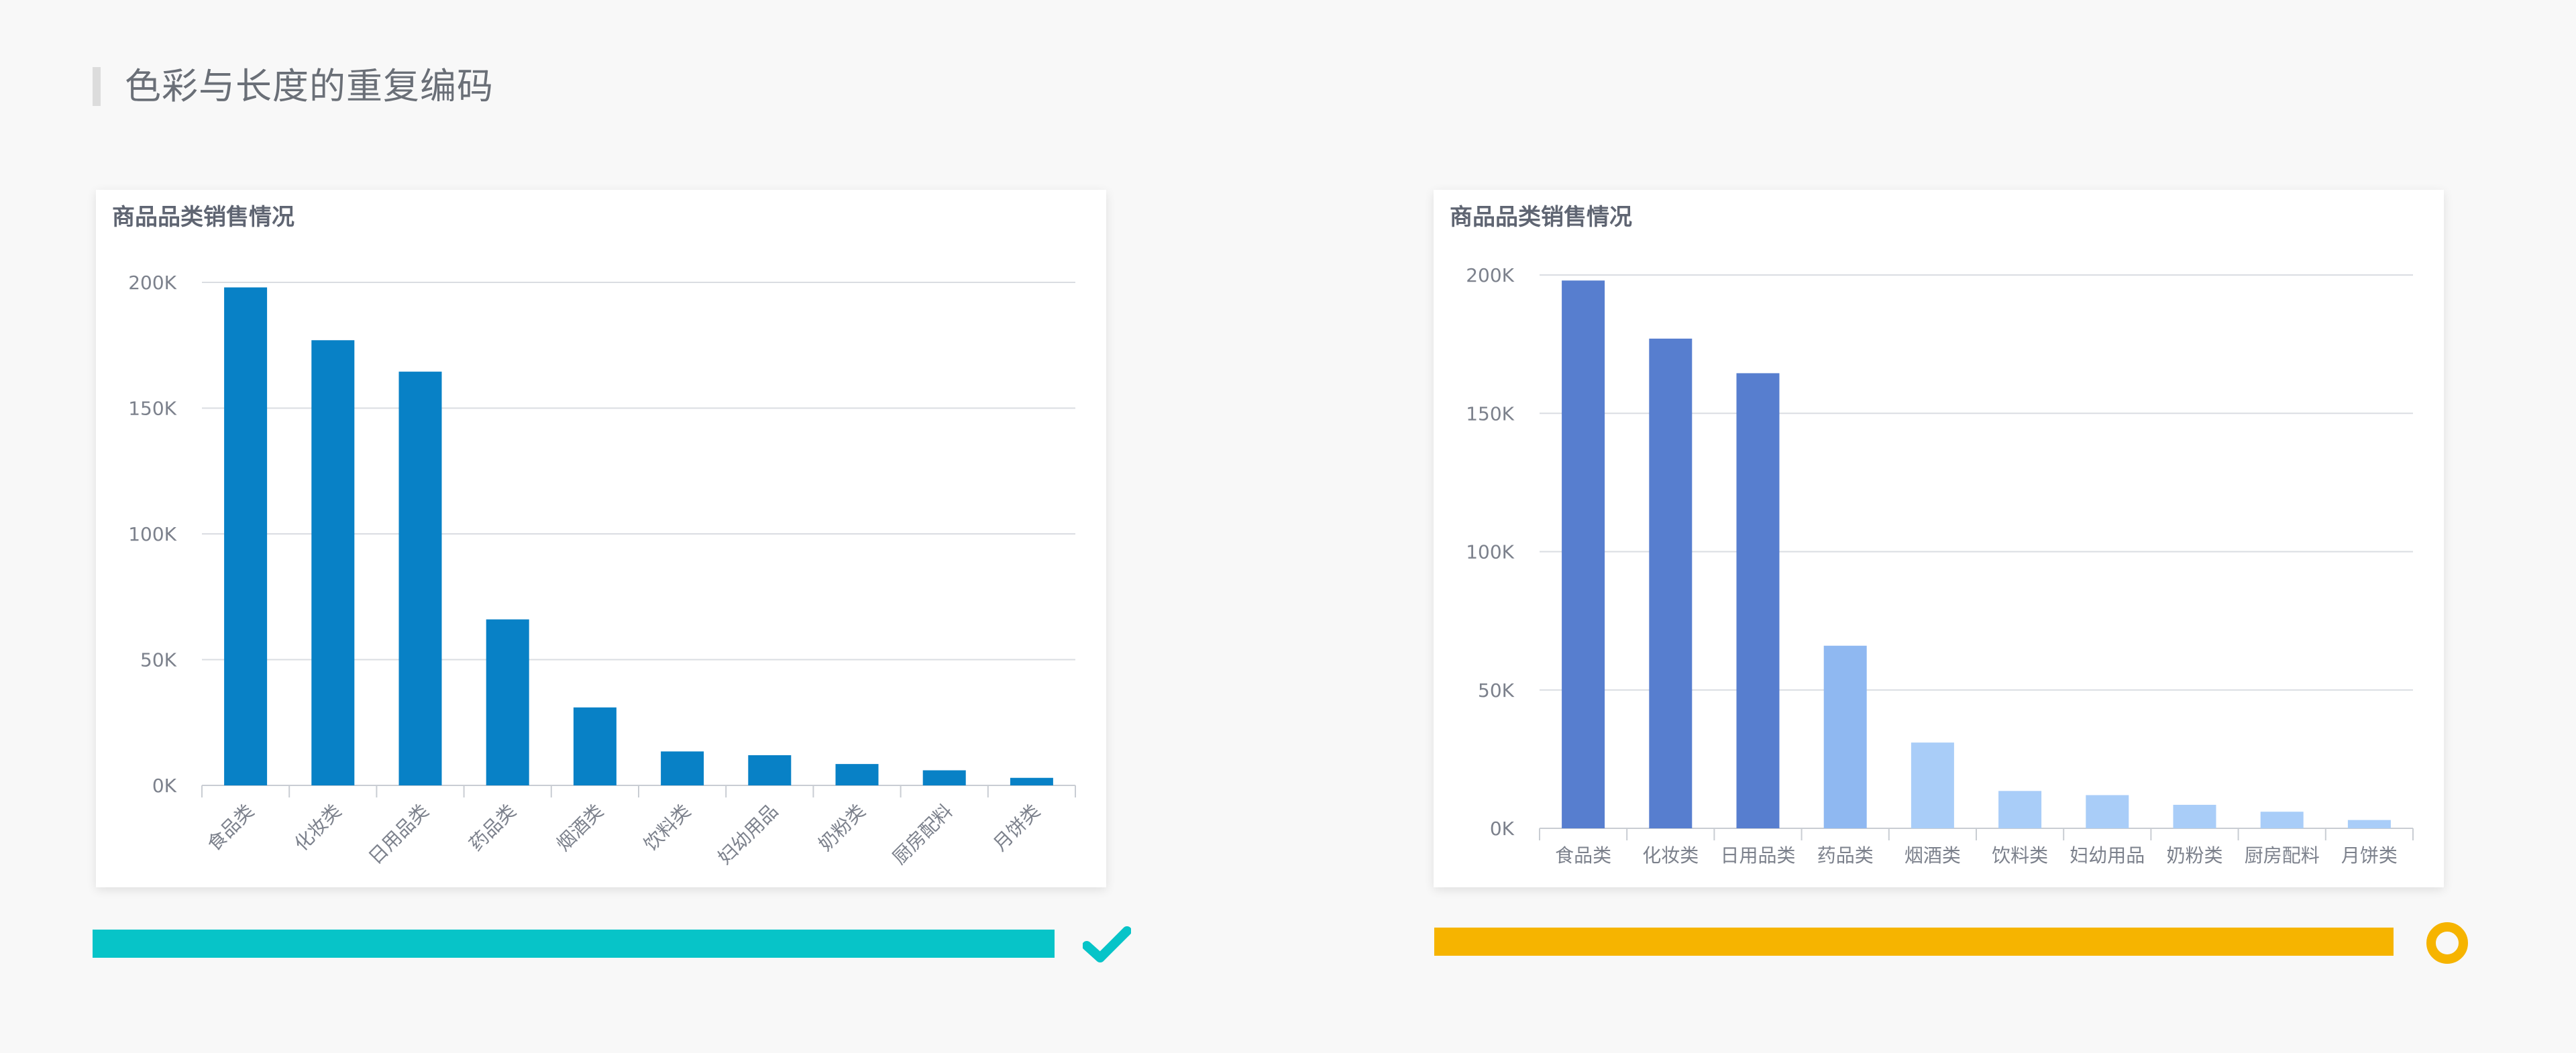  I want to click on right-x-tick-label: 烟酒类, so click(1932, 855).